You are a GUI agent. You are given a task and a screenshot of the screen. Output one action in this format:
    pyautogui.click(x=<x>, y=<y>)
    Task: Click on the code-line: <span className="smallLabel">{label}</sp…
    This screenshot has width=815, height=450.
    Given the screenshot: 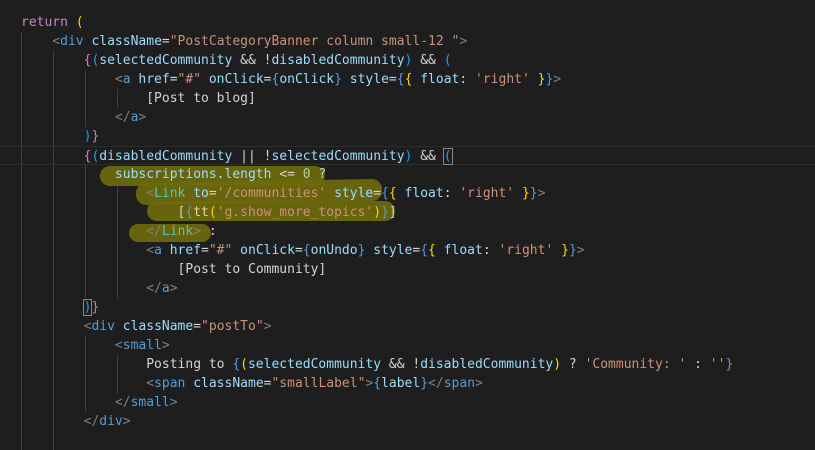 What is the action you would take?
    pyautogui.click(x=314, y=383)
    